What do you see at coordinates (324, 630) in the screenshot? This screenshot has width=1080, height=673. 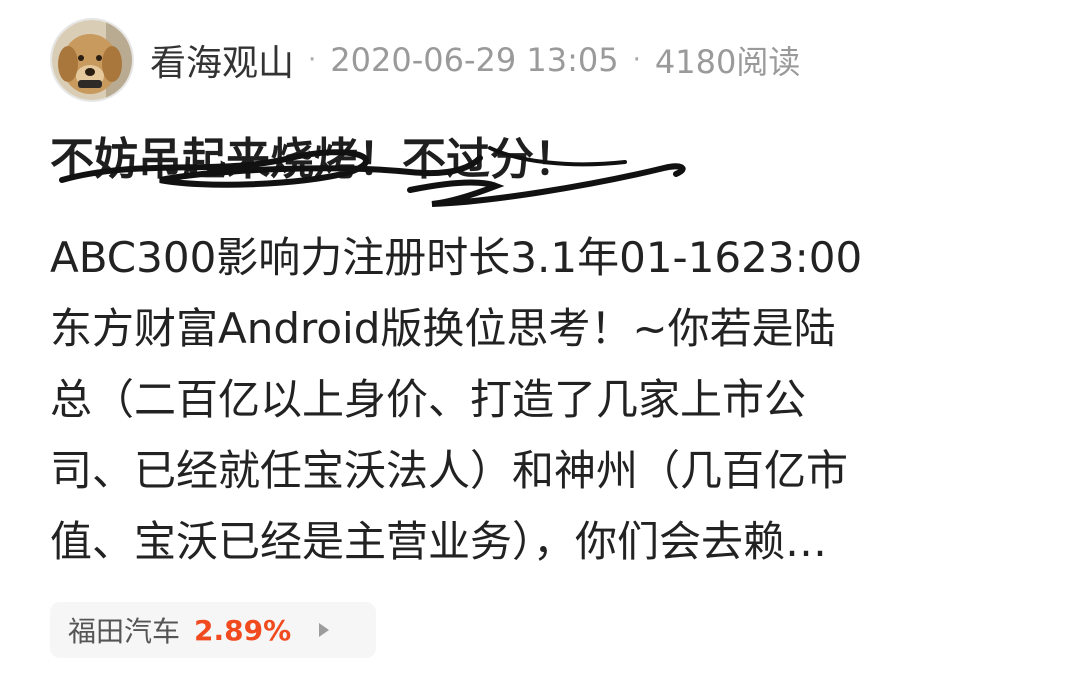 I see `play-arrow-icon` at bounding box center [324, 630].